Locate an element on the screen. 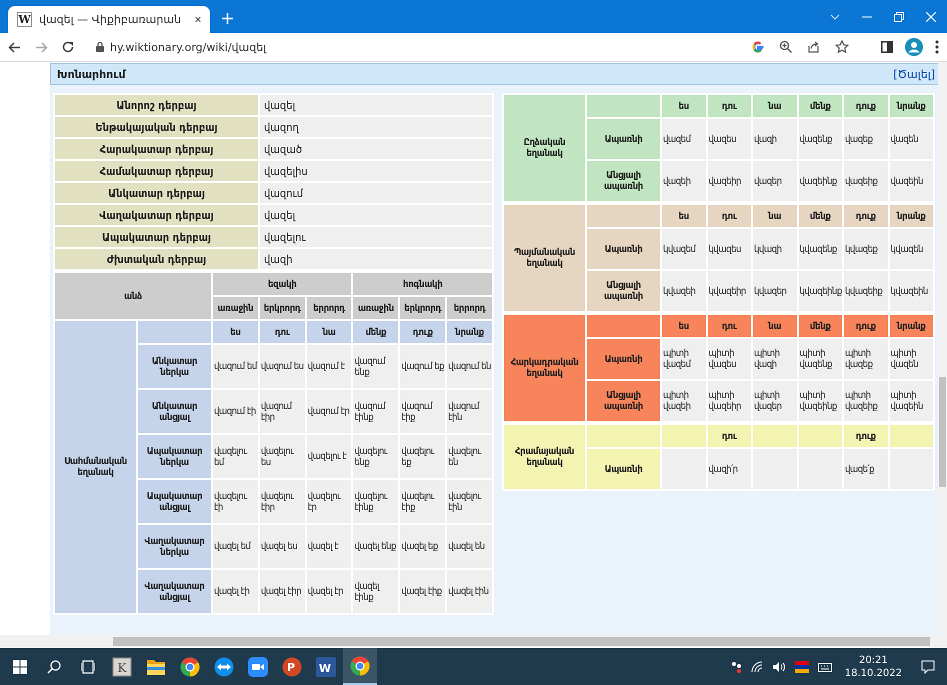 This screenshot has height=685, width=947. table-cell: վազեք is located at coordinates (866, 139).